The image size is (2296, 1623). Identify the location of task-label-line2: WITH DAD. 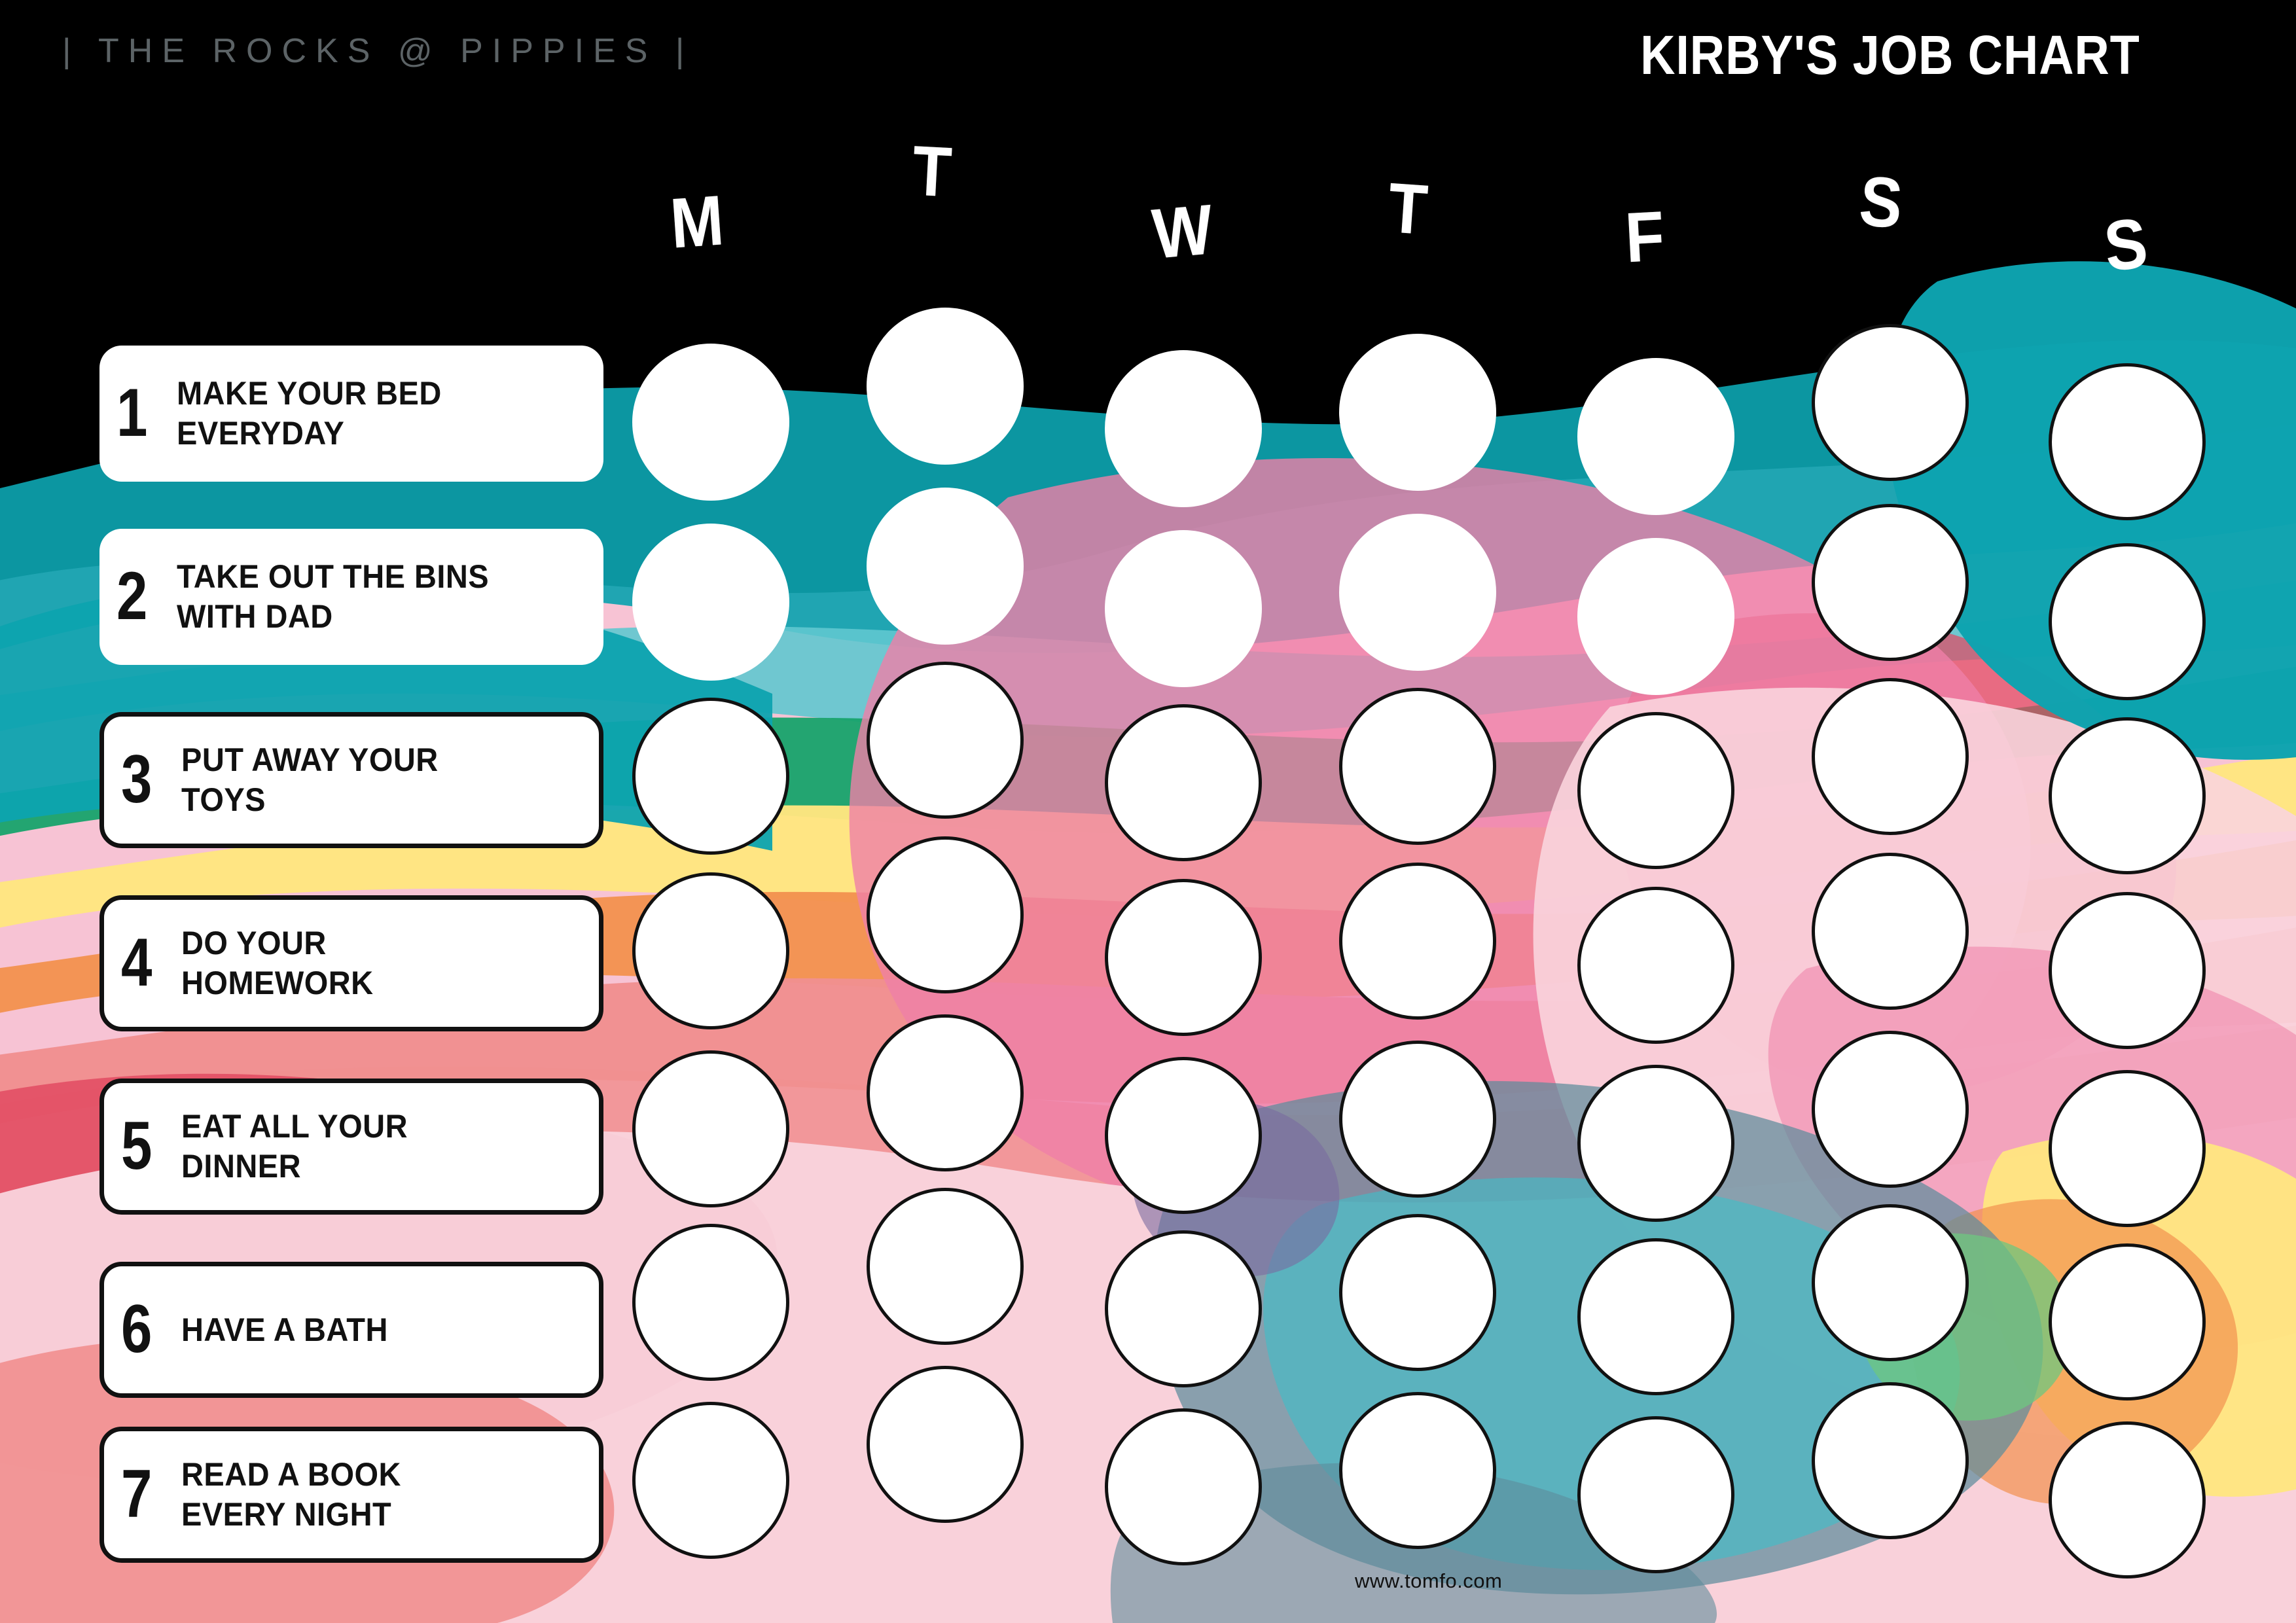
(255, 616).